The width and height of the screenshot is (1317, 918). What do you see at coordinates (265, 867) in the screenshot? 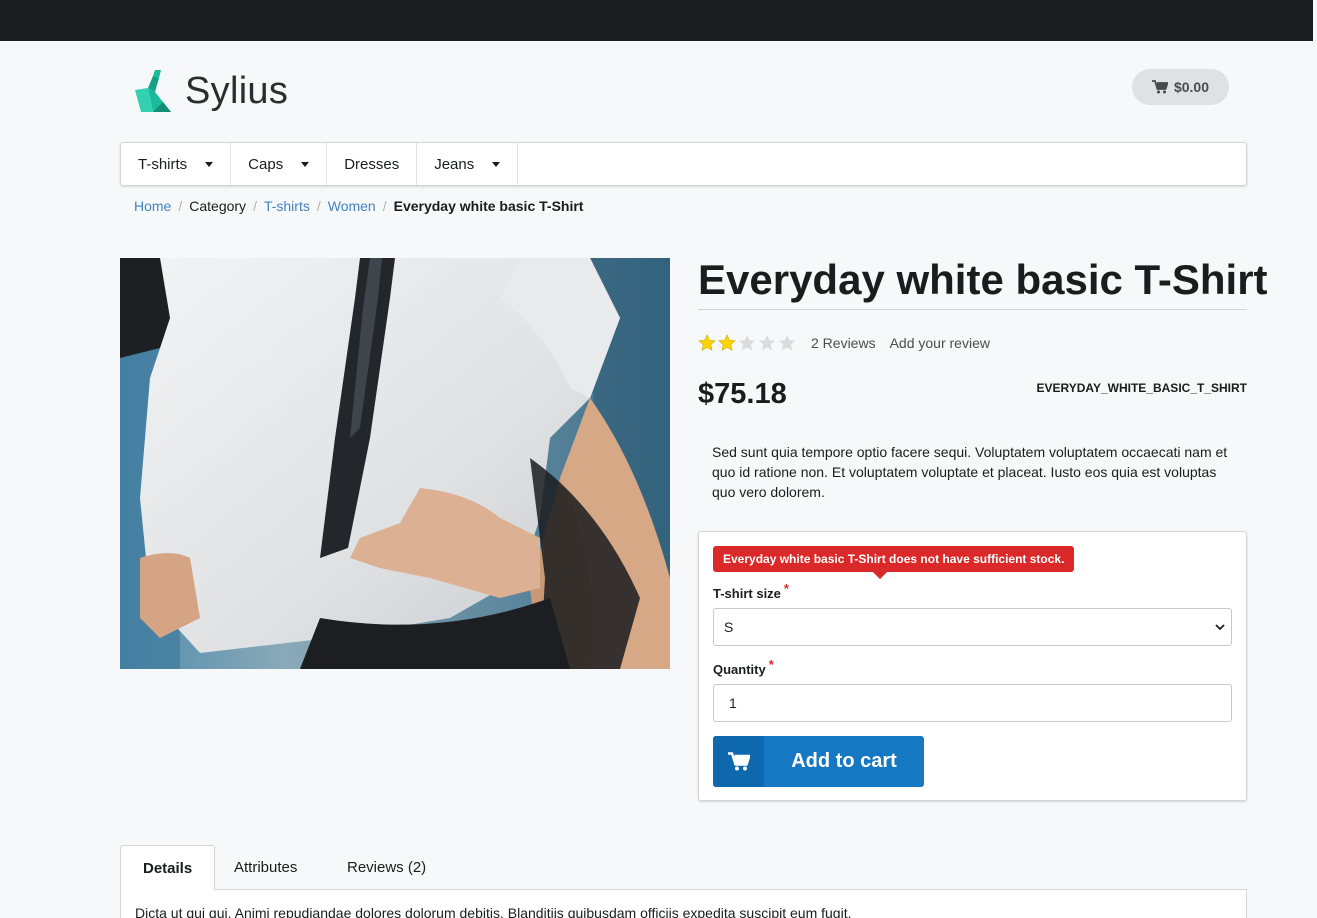
I see `tab-attributes: Attributes` at bounding box center [265, 867].